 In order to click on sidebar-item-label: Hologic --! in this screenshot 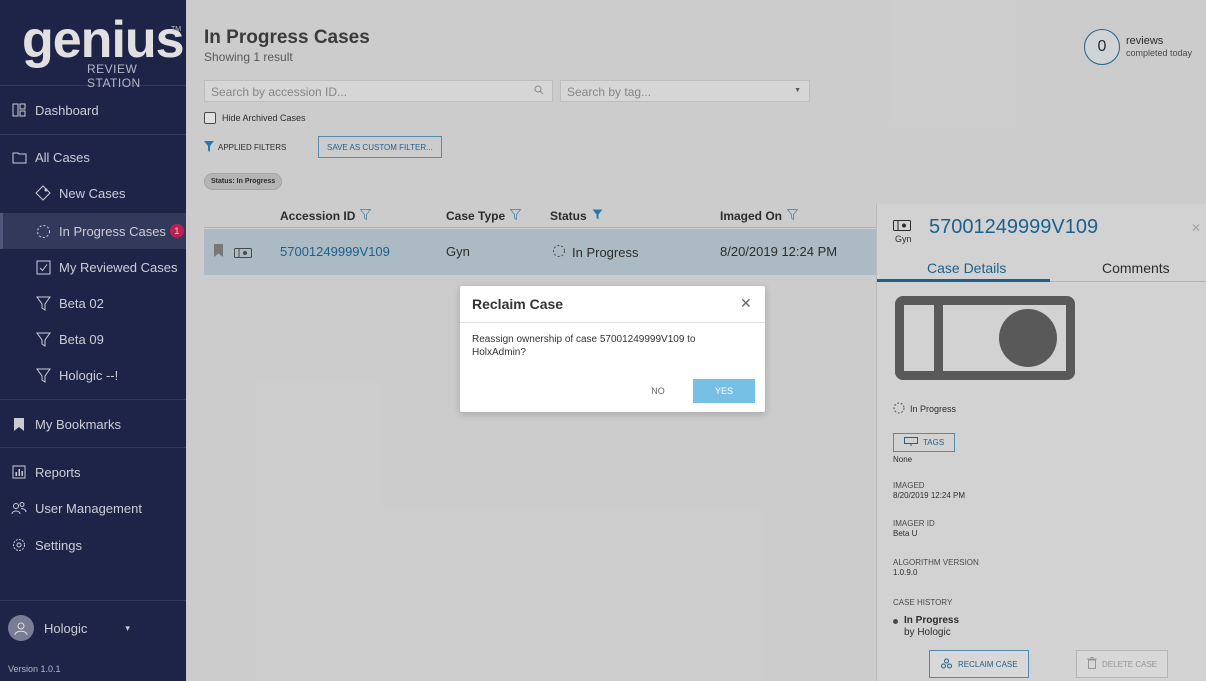, I will do `click(89, 375)`.